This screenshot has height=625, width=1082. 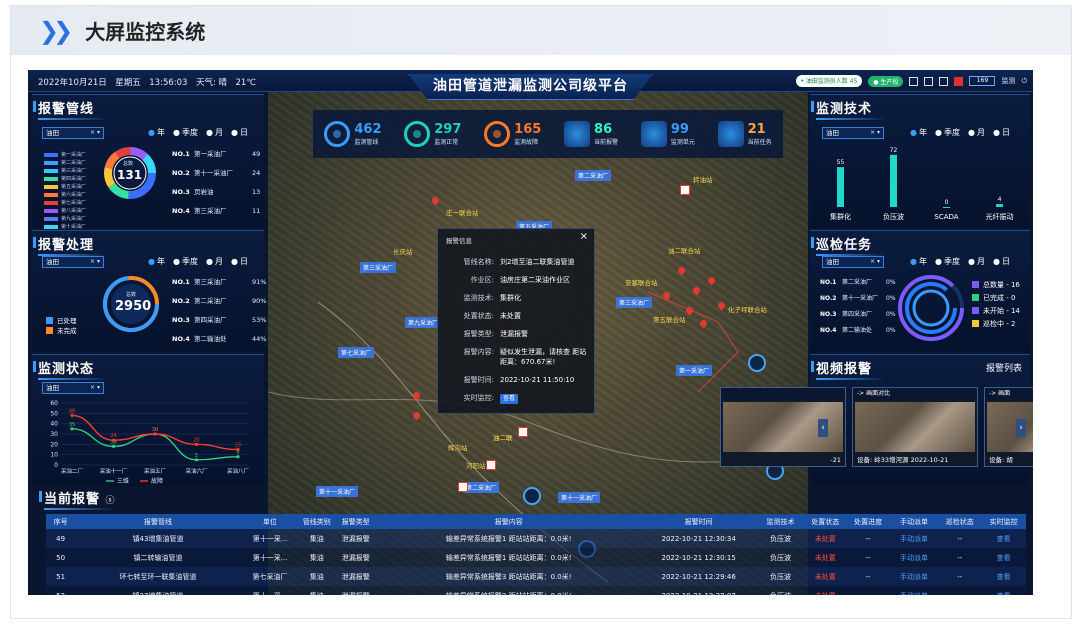 I want to click on map-tag: 第七采油厂, so click(x=356, y=352).